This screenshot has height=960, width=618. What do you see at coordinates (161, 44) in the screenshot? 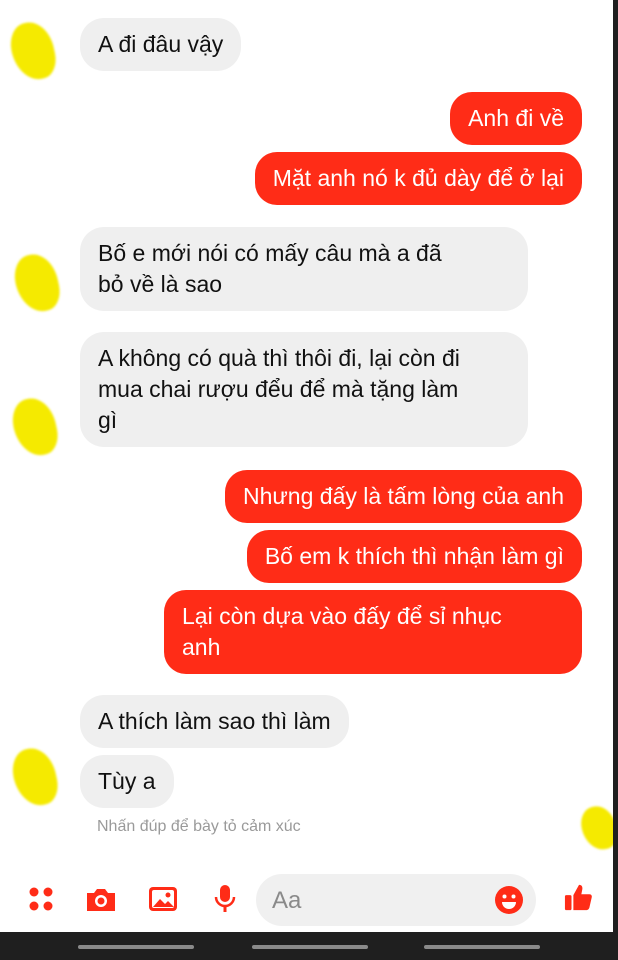
I see `message-received: A đi đâu vậy` at bounding box center [161, 44].